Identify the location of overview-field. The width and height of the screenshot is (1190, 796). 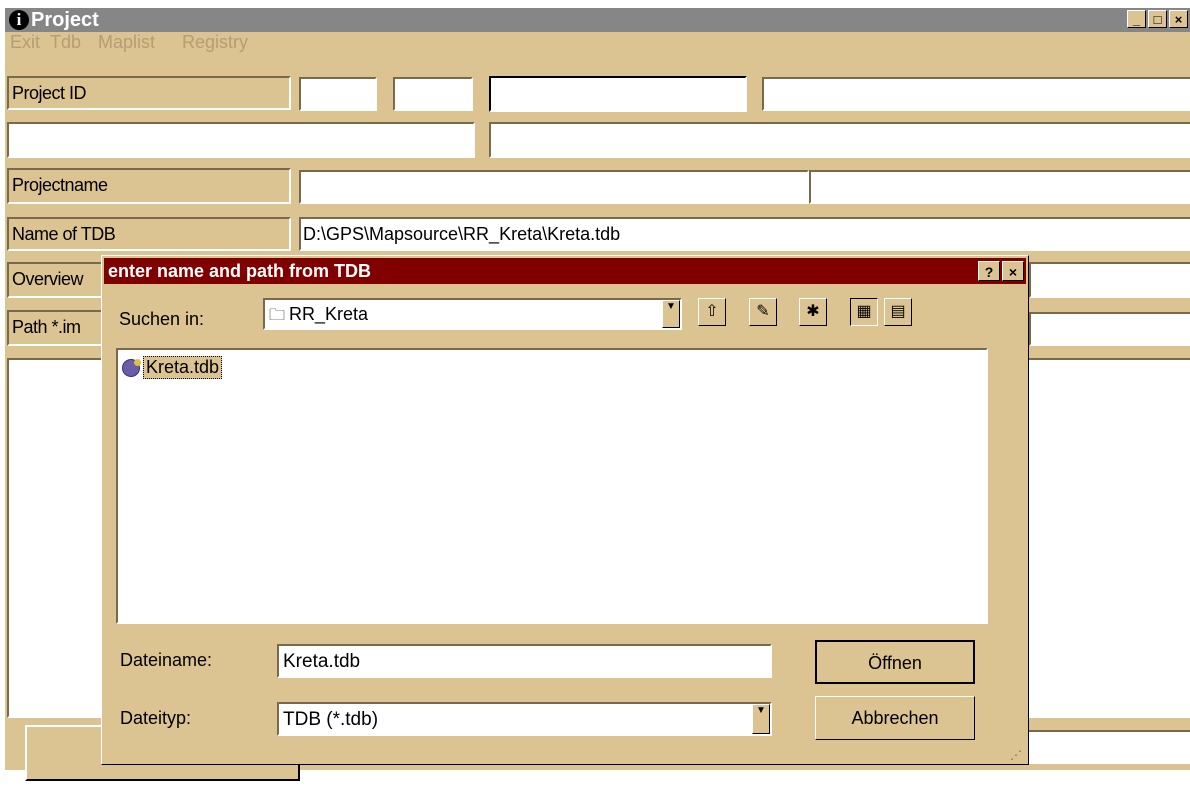
(1109, 280).